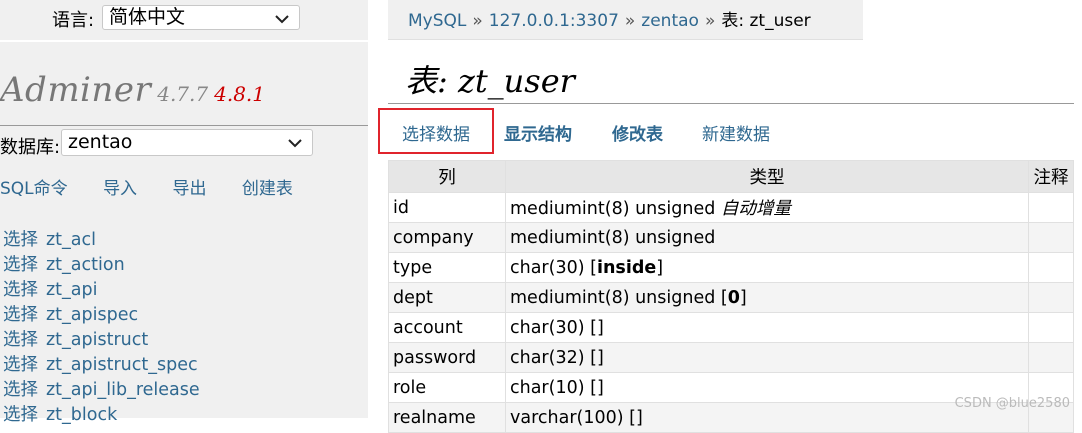 The height and width of the screenshot is (433, 1082). Describe the element at coordinates (100, 142) in the screenshot. I see `database-select-value: zentao` at that location.